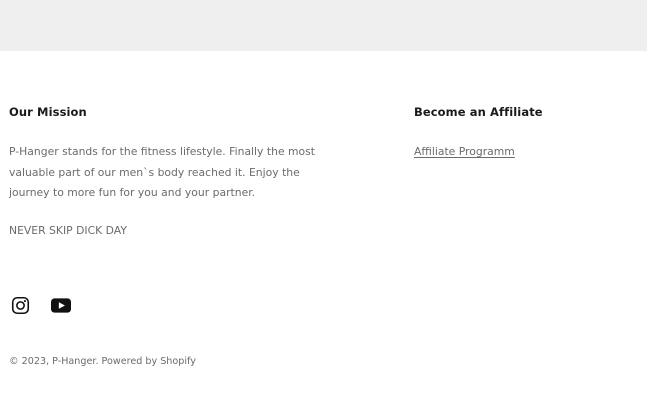  Describe the element at coordinates (149, 361) in the screenshot. I see `powered-by-shopify-link: Powered by Shopify` at that location.